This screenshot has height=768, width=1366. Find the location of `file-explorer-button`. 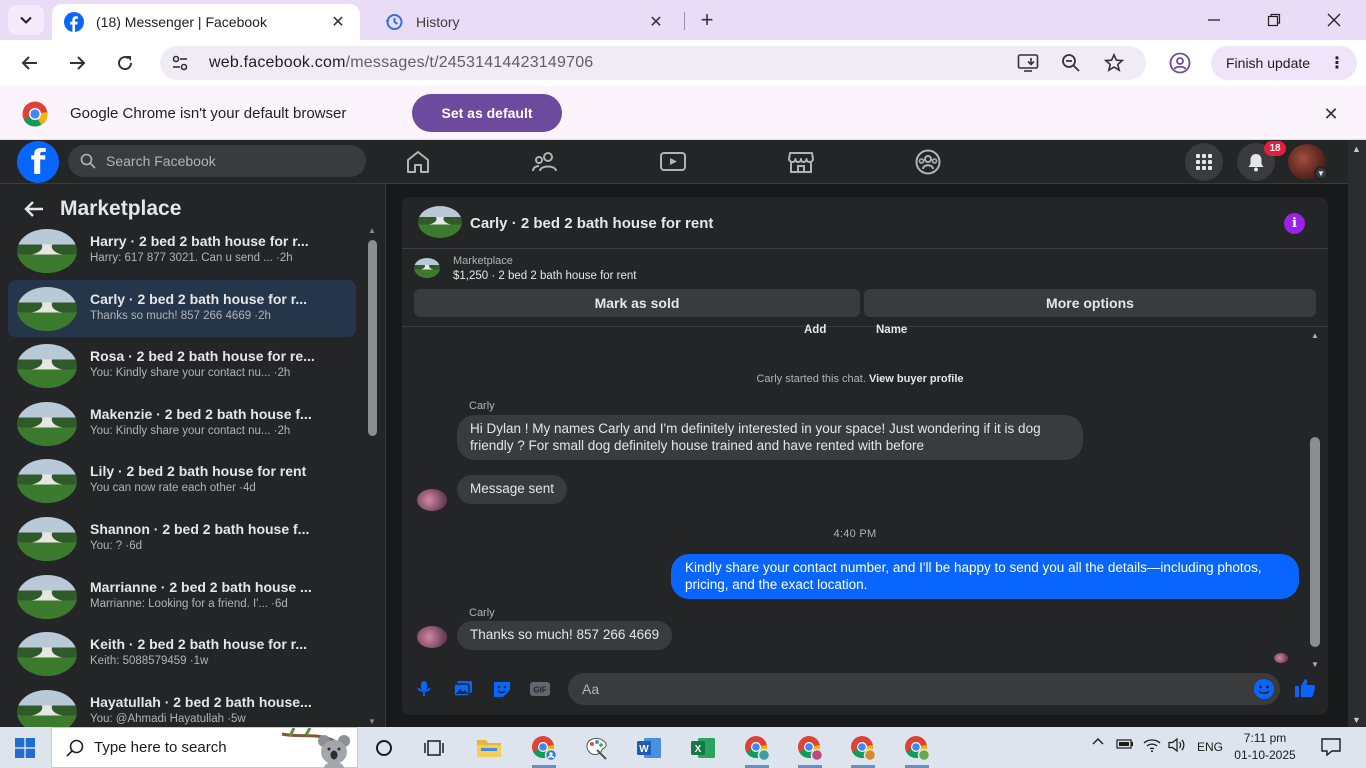

file-explorer-button is located at coordinates (489, 748).